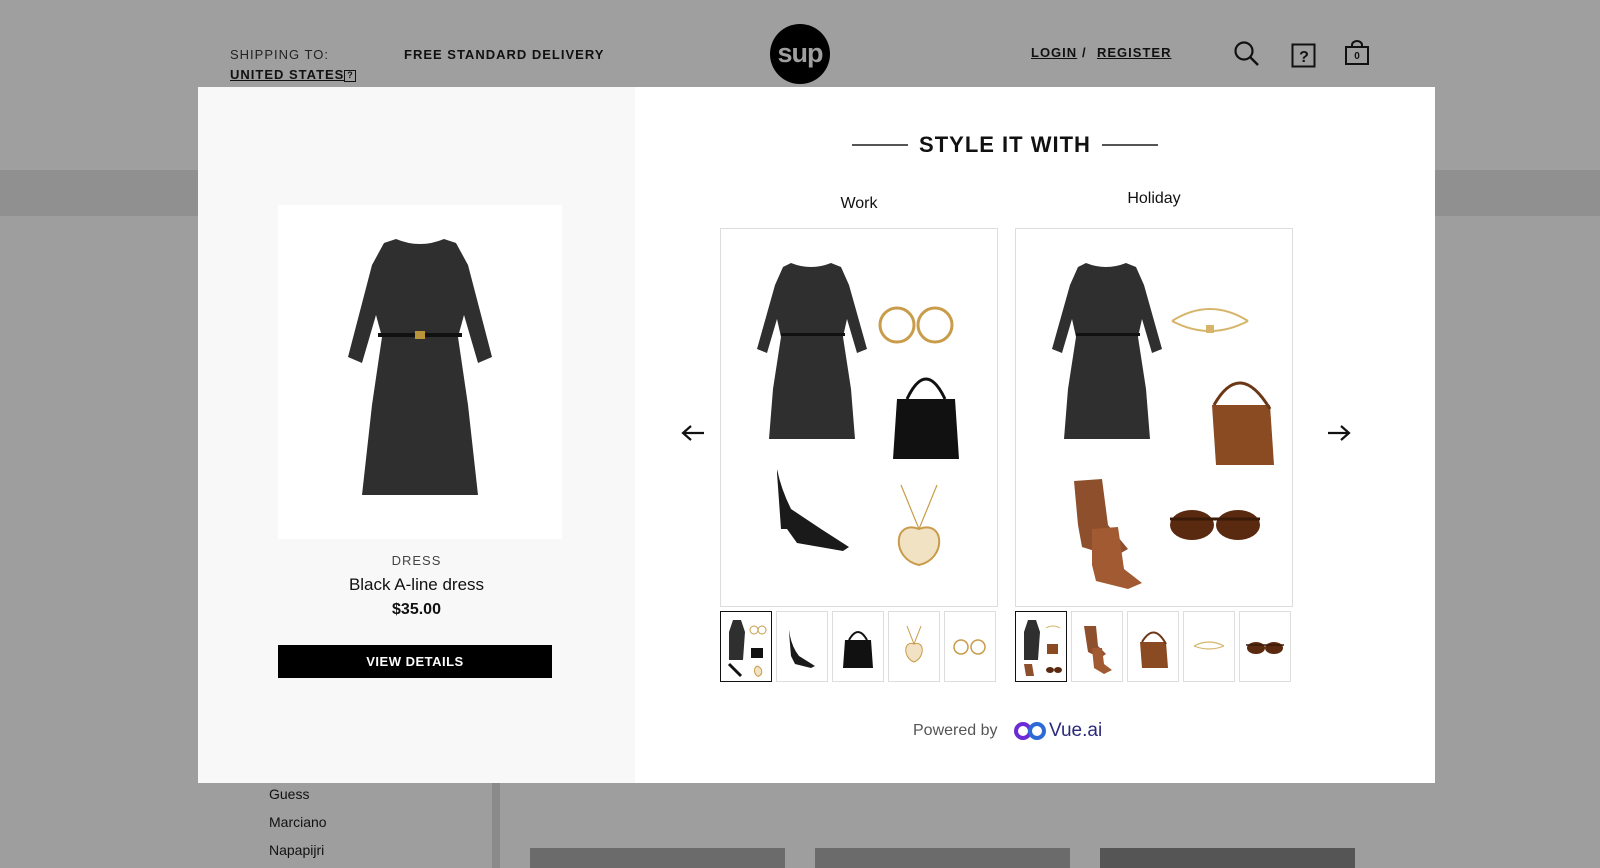 The width and height of the screenshot is (1600, 868). What do you see at coordinates (279, 54) in the screenshot?
I see `shipping-label: SHIPPING TO:` at bounding box center [279, 54].